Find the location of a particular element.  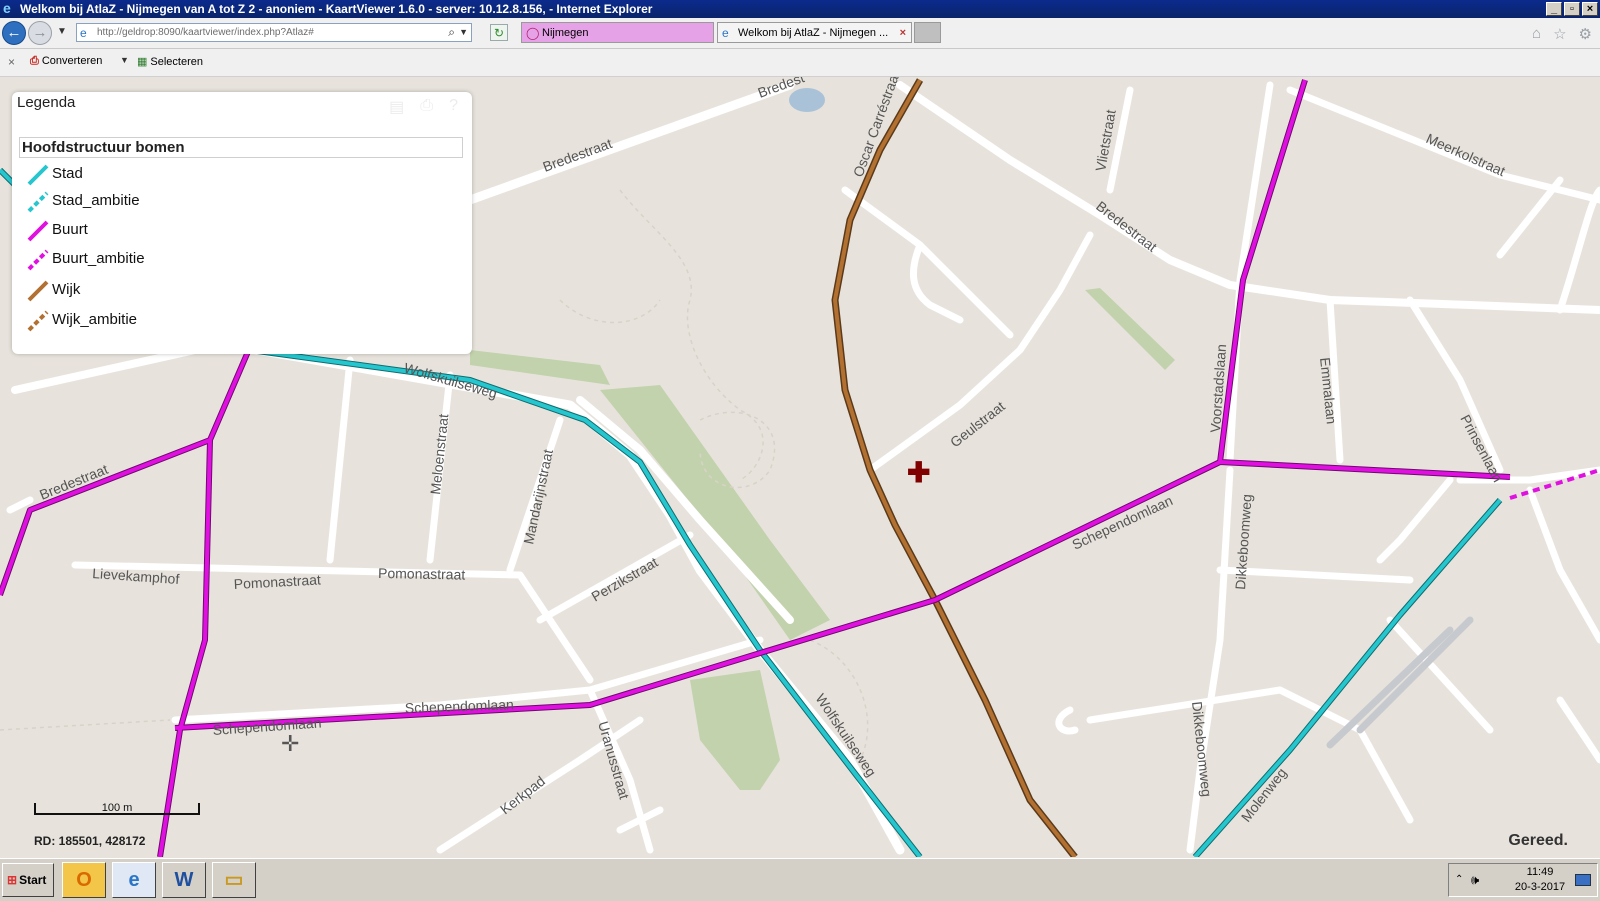

clock-date: 20-3-2017 is located at coordinates (1540, 887).